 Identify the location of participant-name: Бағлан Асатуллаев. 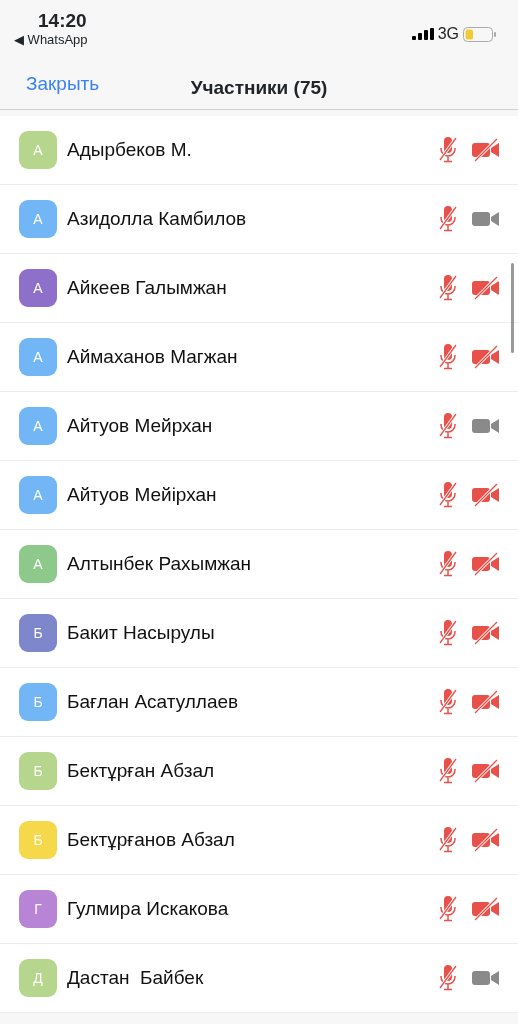
(153, 701).